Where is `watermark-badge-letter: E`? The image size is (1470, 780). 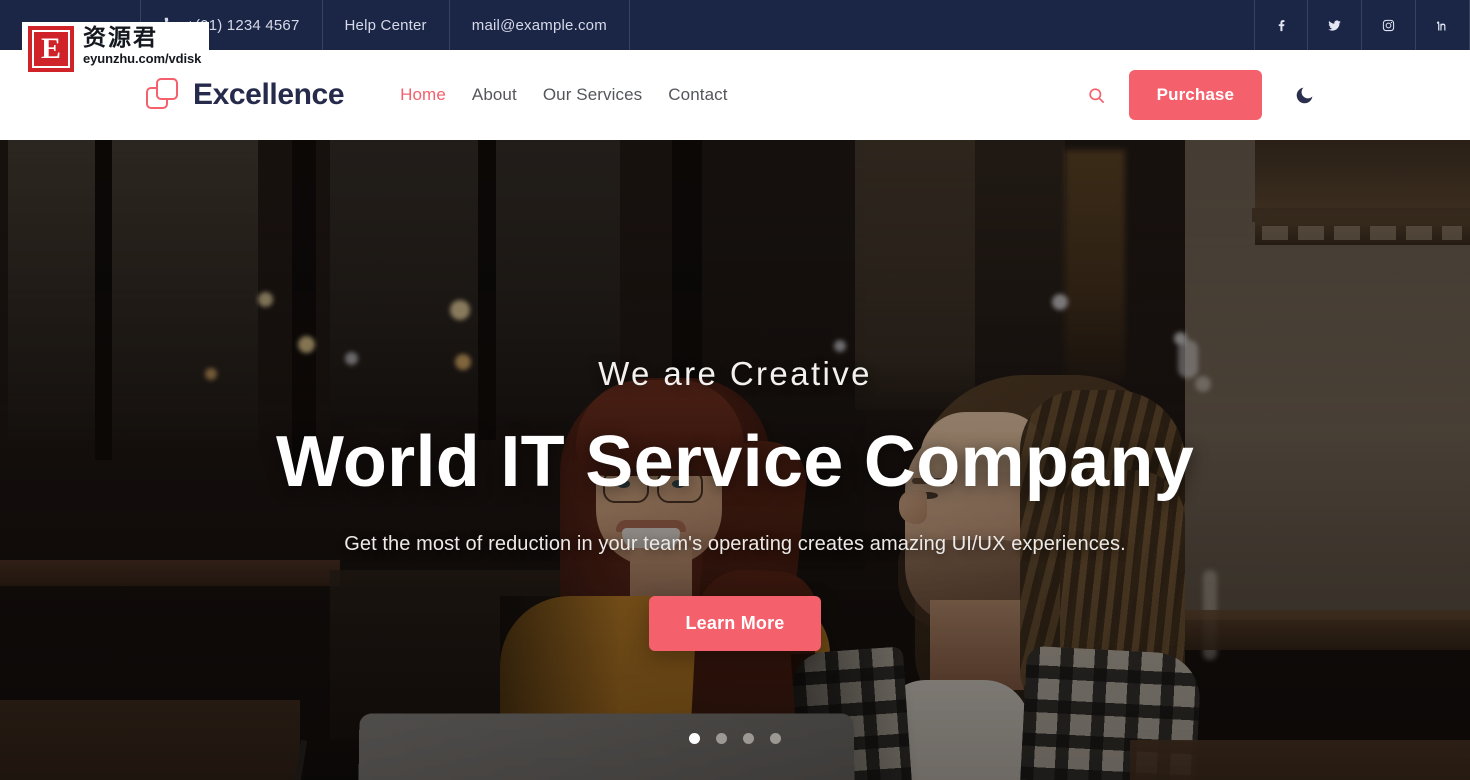 watermark-badge-letter: E is located at coordinates (51, 49).